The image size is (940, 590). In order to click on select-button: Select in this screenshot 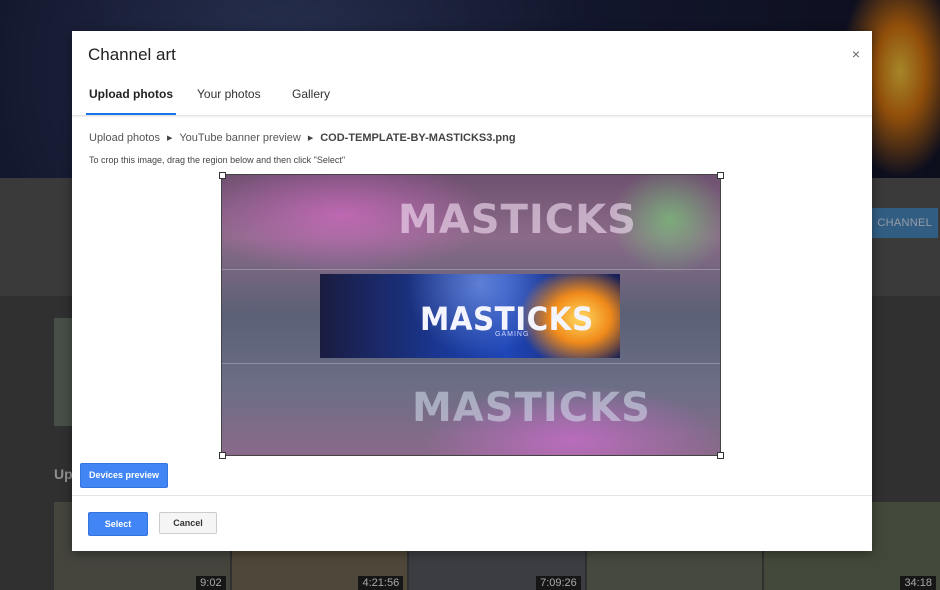, I will do `click(118, 524)`.